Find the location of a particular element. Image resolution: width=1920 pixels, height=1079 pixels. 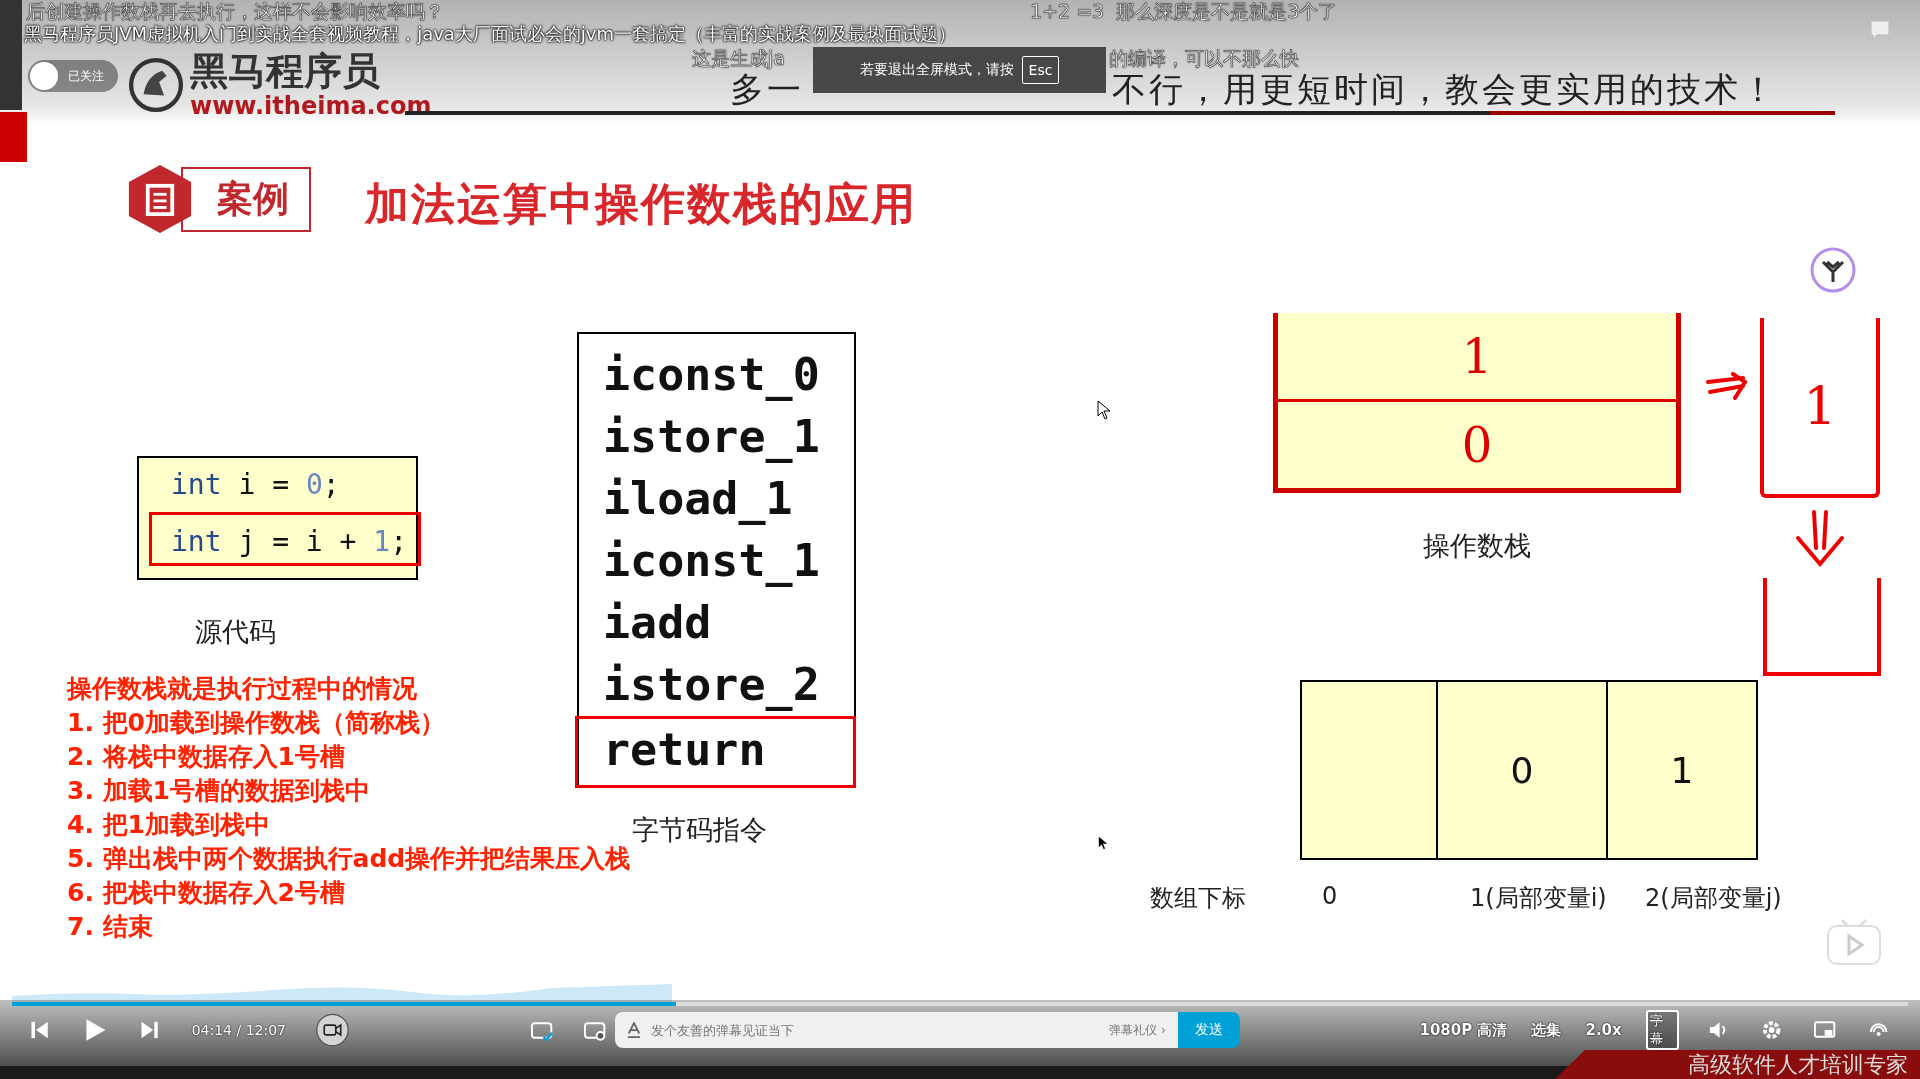

brand-url: www.itheima.com is located at coordinates (311, 106).